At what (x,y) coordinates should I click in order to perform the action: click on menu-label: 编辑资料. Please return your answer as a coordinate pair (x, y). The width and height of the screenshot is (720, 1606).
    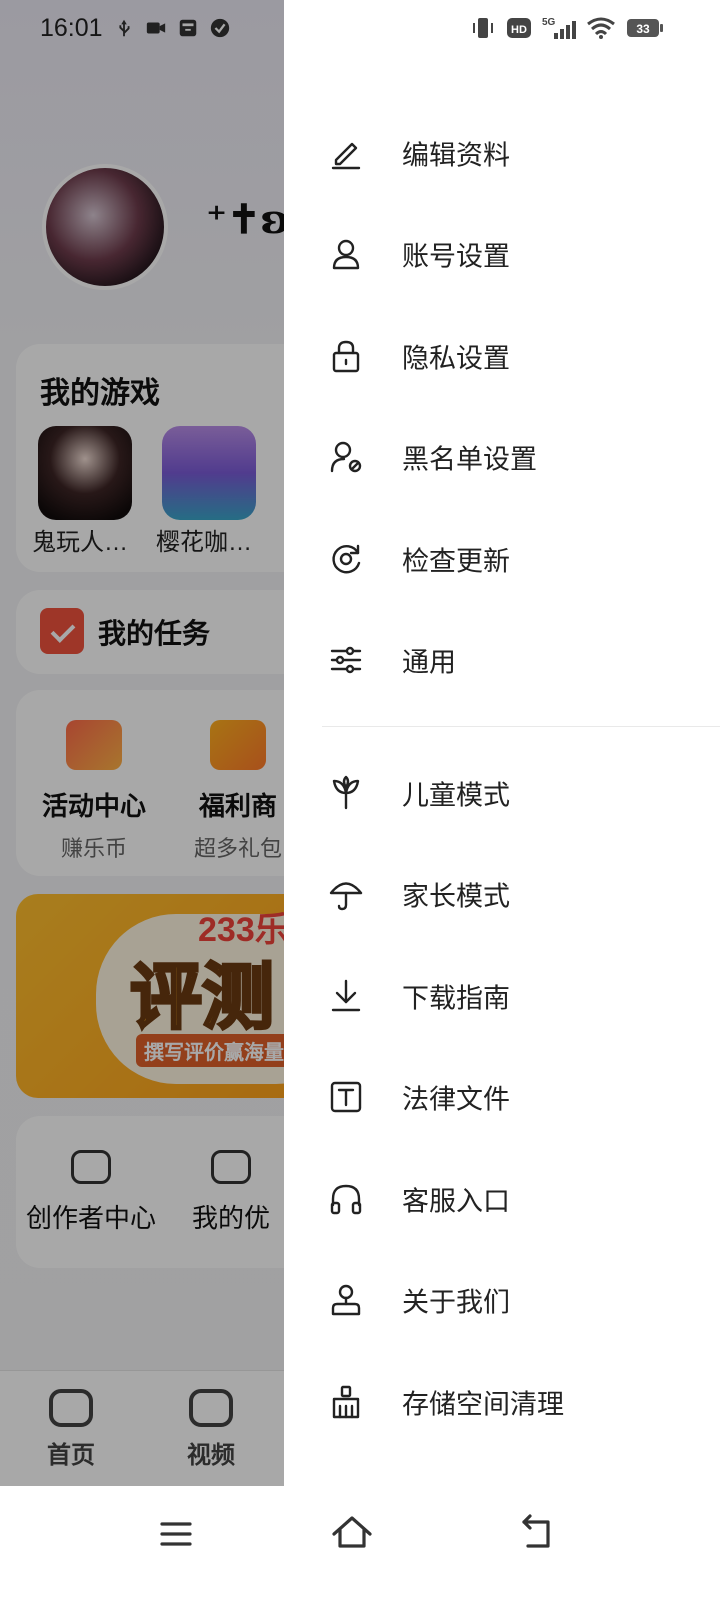
    Looking at the image, I should click on (456, 155).